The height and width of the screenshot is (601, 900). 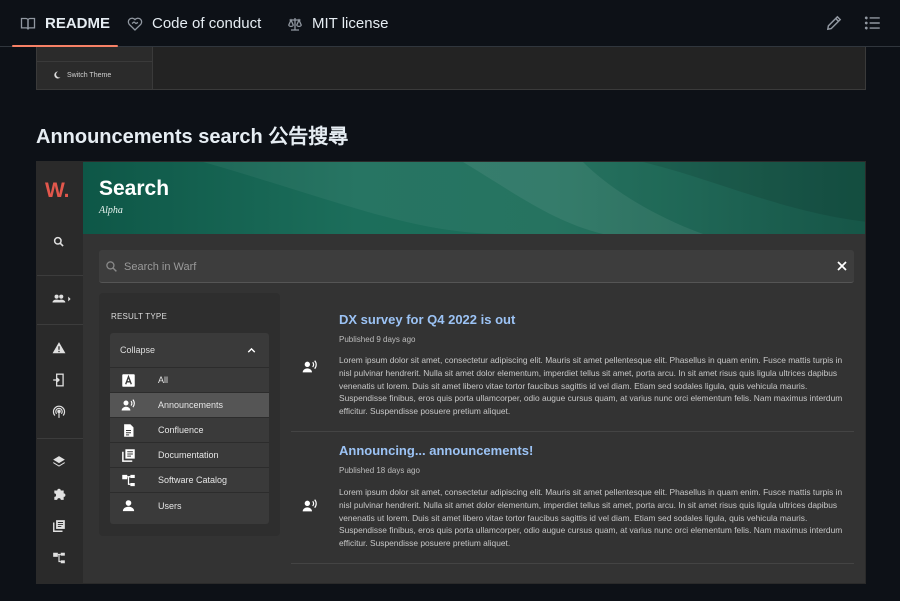 What do you see at coordinates (57, 190) in the screenshot?
I see `app-logo: W.` at bounding box center [57, 190].